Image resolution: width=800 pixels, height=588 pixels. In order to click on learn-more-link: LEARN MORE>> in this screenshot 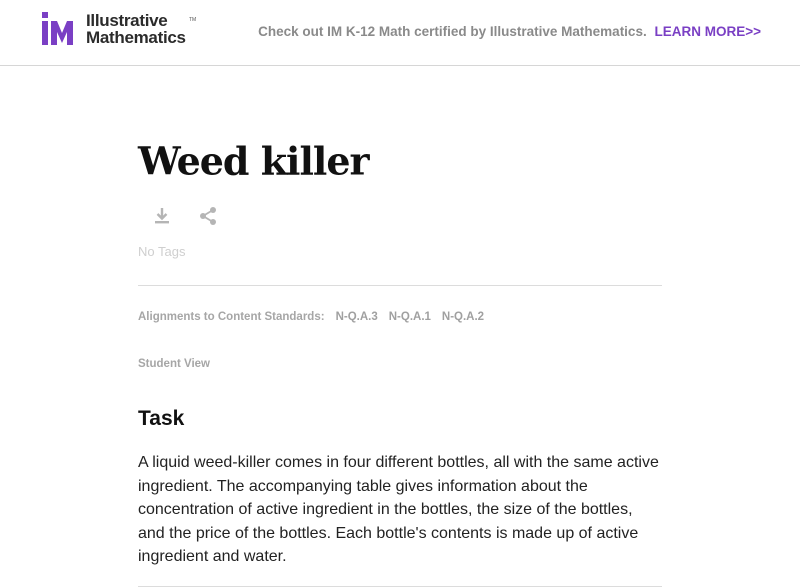, I will do `click(707, 31)`.